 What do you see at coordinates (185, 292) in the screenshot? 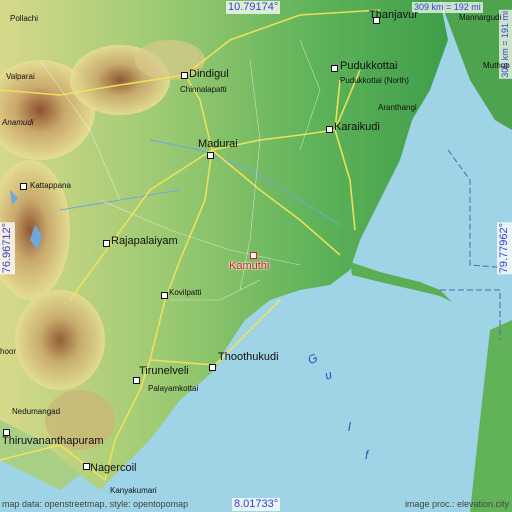
I see `label-kovilpatti: Kovilpatti` at bounding box center [185, 292].